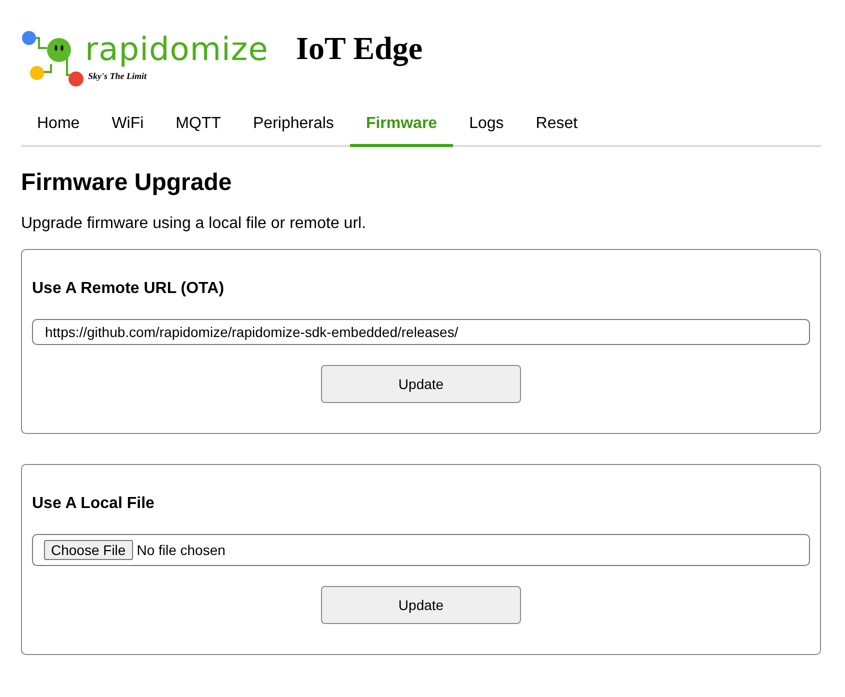 This screenshot has height=697, width=845. What do you see at coordinates (58, 127) in the screenshot?
I see `nav-tab: Home` at bounding box center [58, 127].